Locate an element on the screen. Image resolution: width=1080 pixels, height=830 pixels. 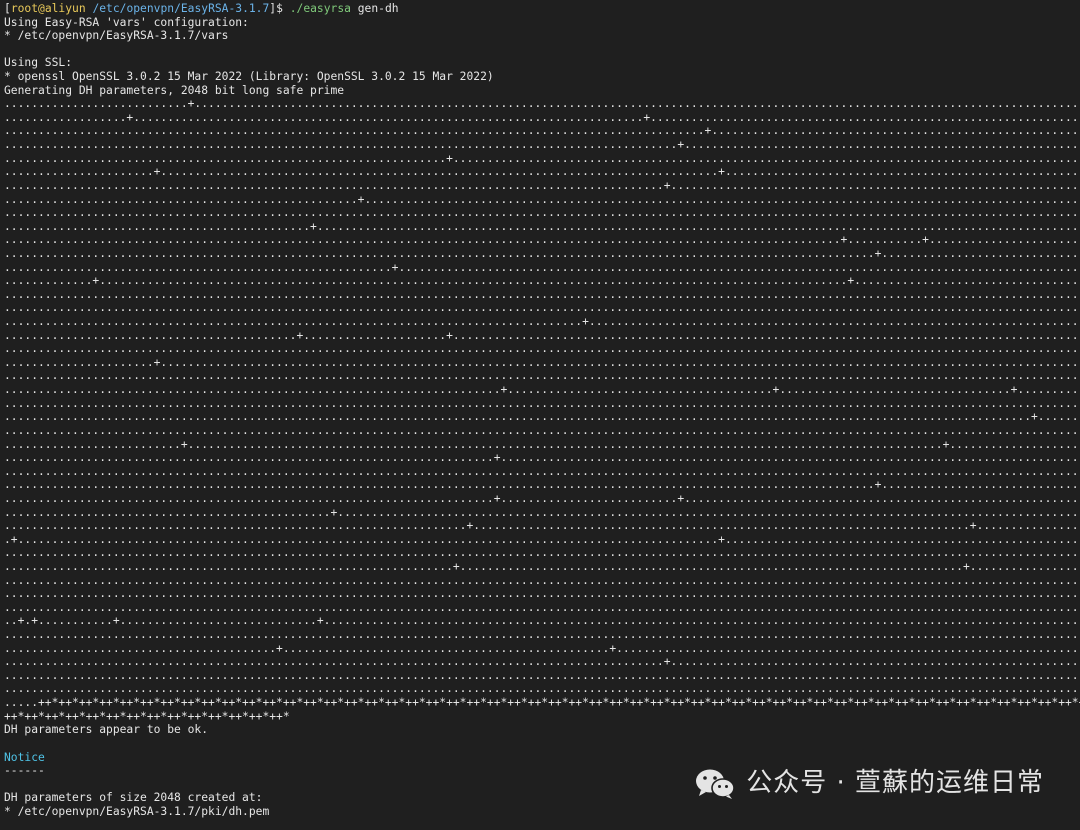
prompt-path: /etc/openvpn/EasyRSA-3.1.7 is located at coordinates (181, 8).